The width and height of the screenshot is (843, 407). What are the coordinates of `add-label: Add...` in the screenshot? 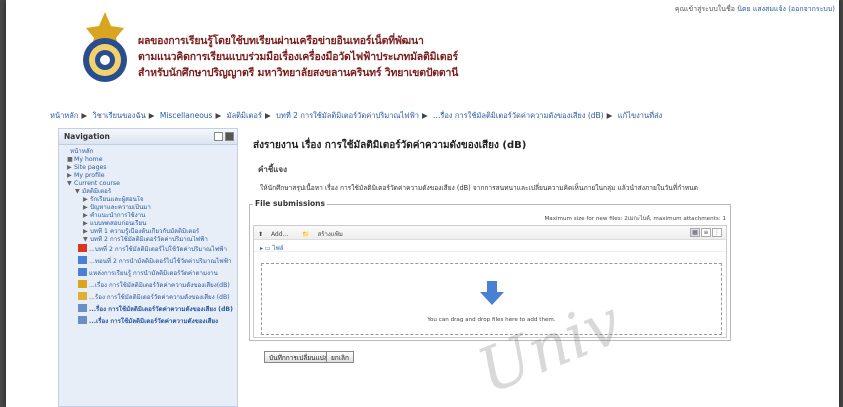 It's located at (279, 234).